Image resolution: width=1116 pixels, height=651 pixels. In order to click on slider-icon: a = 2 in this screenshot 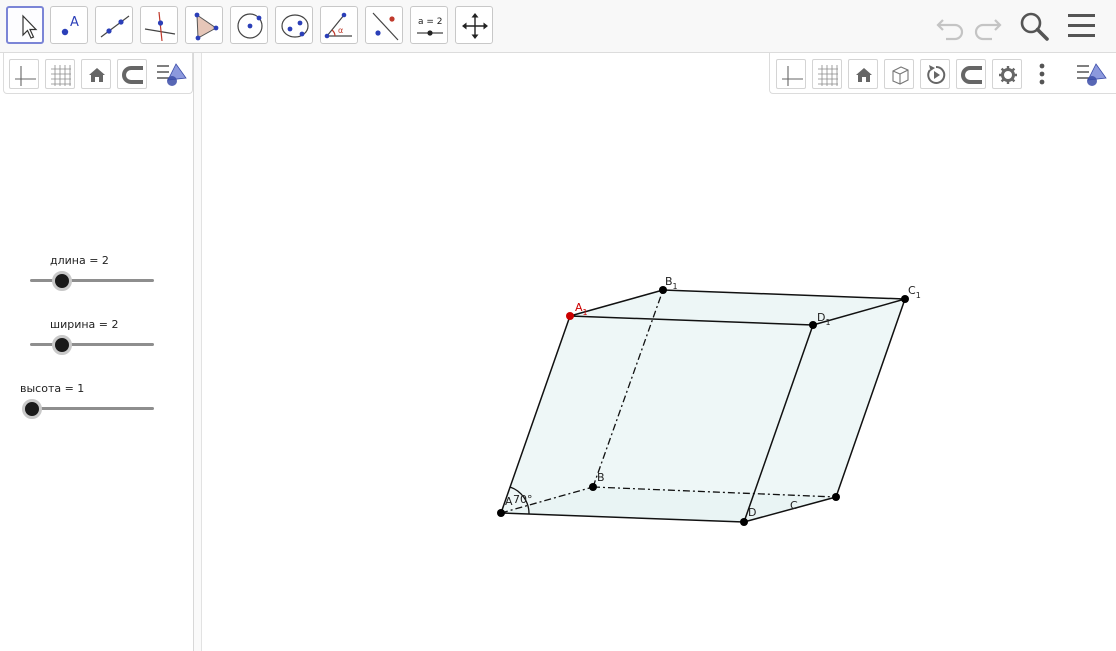, I will do `click(430, 26)`.